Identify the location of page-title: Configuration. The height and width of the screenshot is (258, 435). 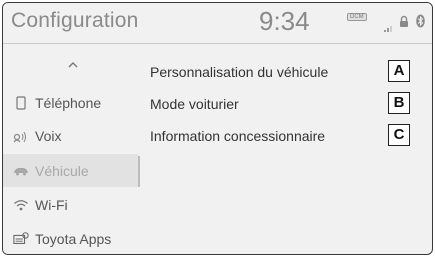
(75, 20).